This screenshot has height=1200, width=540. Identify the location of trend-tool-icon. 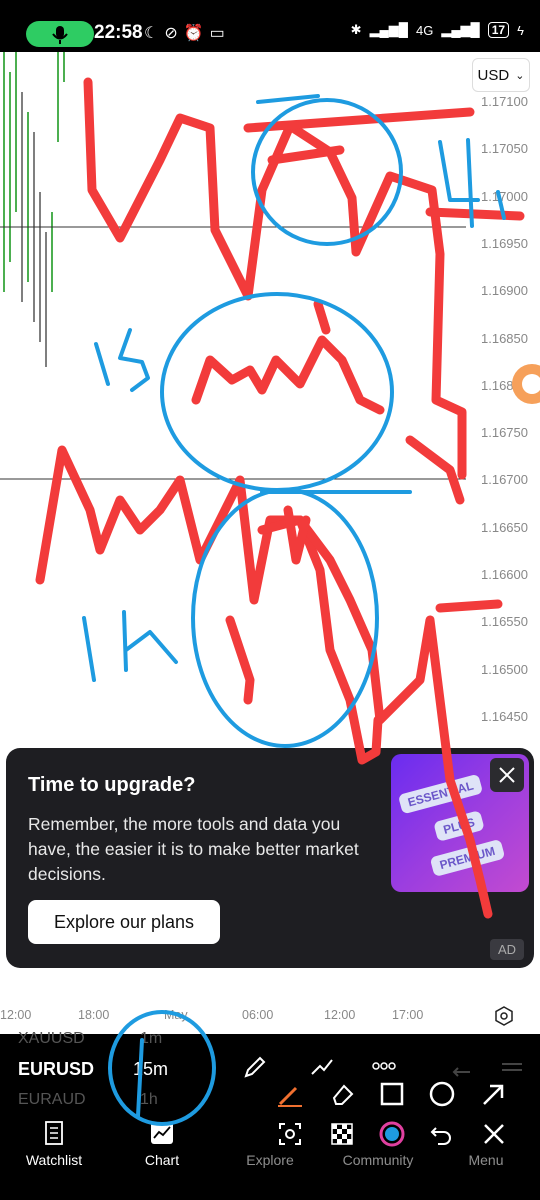
(322, 1068).